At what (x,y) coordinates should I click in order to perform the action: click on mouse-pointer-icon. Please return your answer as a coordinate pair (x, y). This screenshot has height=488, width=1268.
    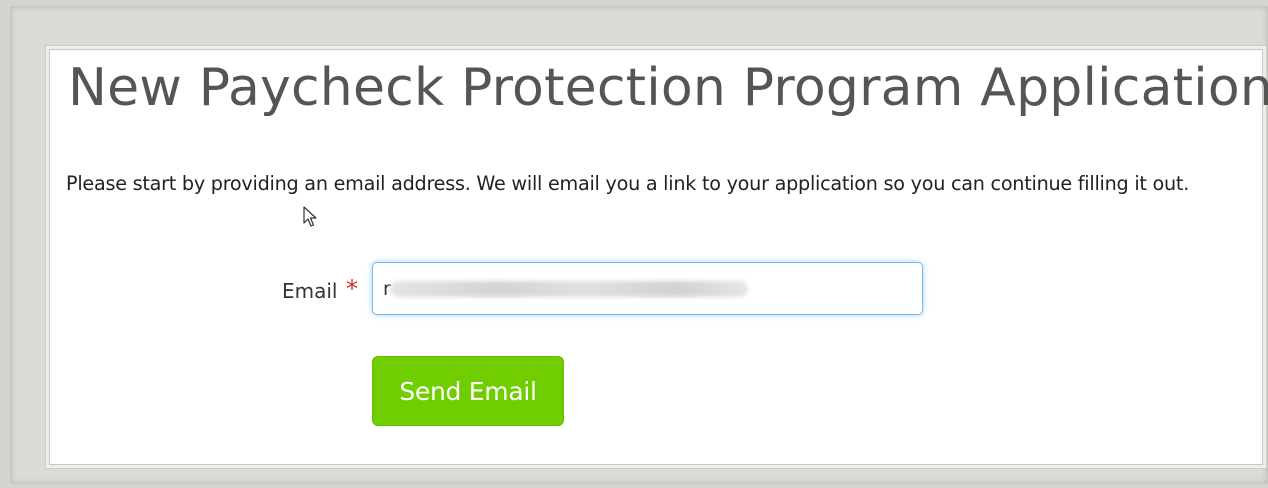
    Looking at the image, I should click on (310, 216).